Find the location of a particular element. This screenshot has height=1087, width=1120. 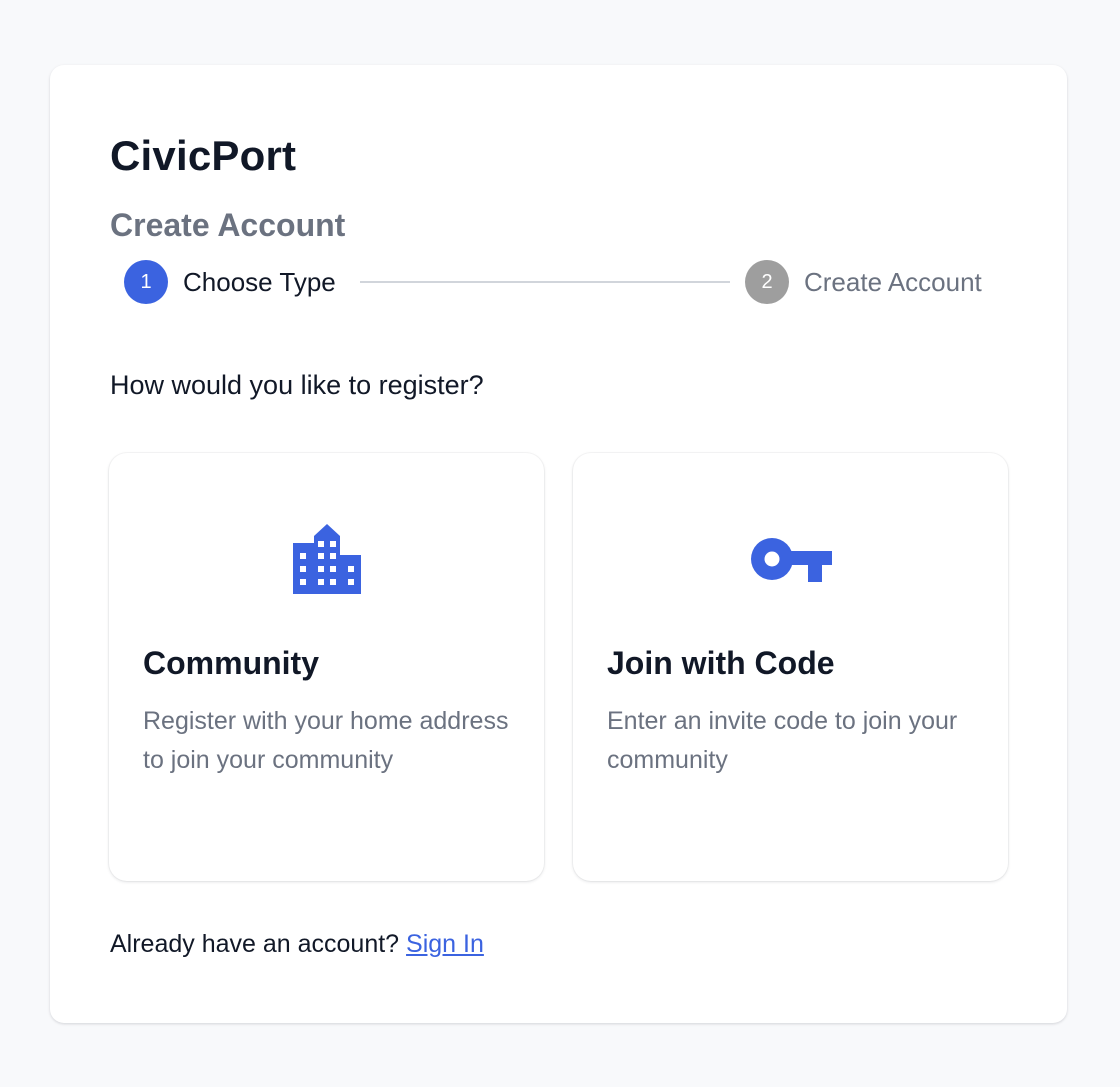

sign-in-link: Sign In is located at coordinates (445, 944).